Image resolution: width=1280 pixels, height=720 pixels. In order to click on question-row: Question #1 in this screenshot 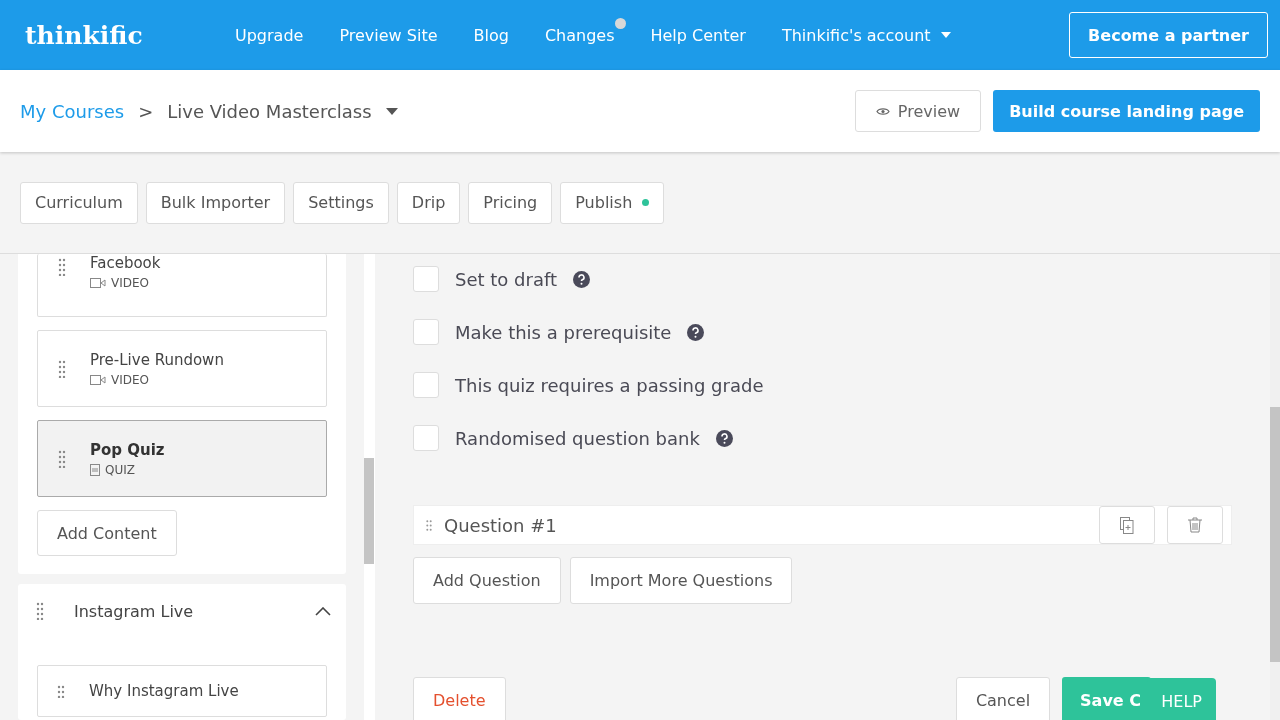, I will do `click(822, 525)`.